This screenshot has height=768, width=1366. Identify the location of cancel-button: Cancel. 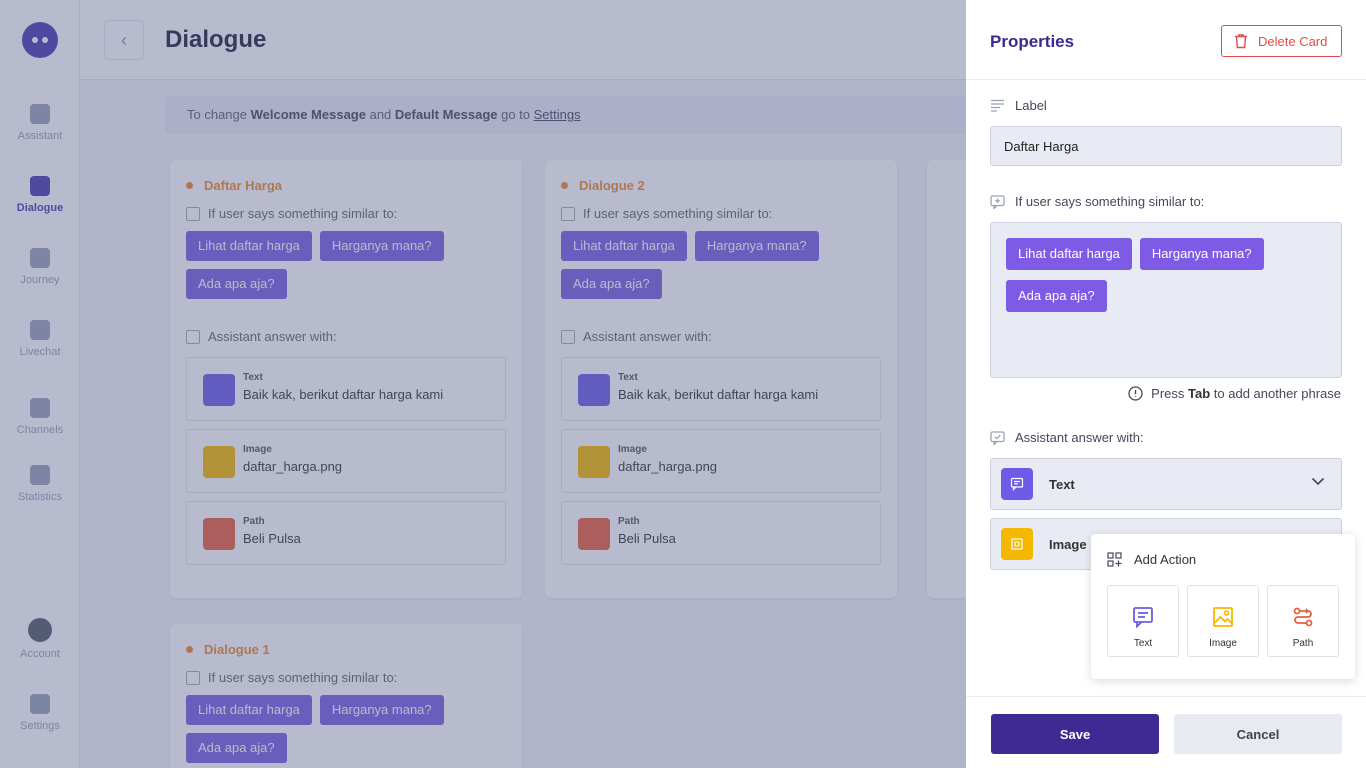
(1258, 734).